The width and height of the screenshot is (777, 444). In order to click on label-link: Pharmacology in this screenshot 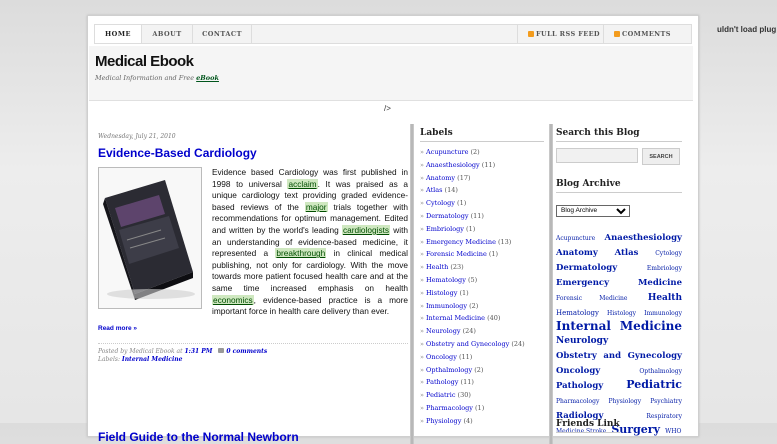, I will do `click(449, 408)`.